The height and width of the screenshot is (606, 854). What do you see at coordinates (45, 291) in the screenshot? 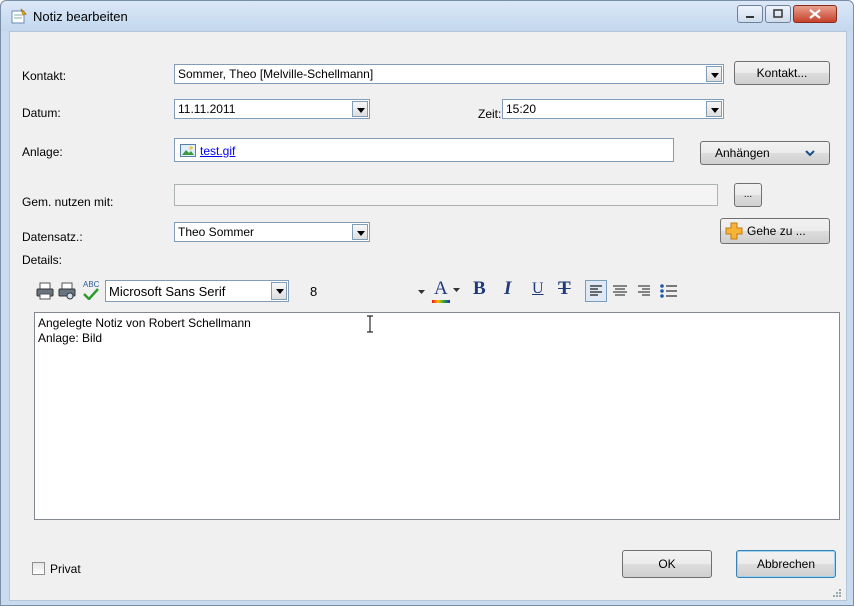
I see `print-icon` at bounding box center [45, 291].